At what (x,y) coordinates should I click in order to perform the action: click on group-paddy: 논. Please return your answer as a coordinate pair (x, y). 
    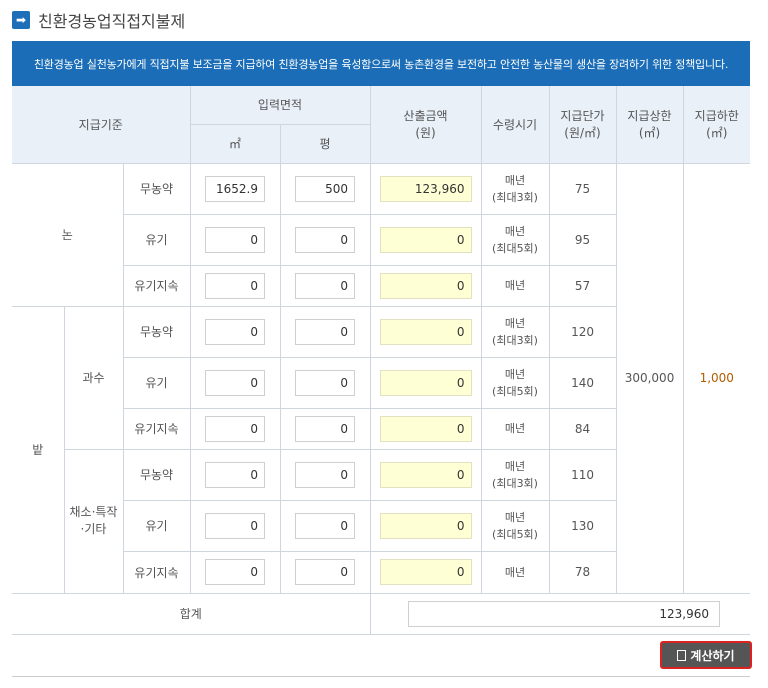
    Looking at the image, I should click on (68, 234).